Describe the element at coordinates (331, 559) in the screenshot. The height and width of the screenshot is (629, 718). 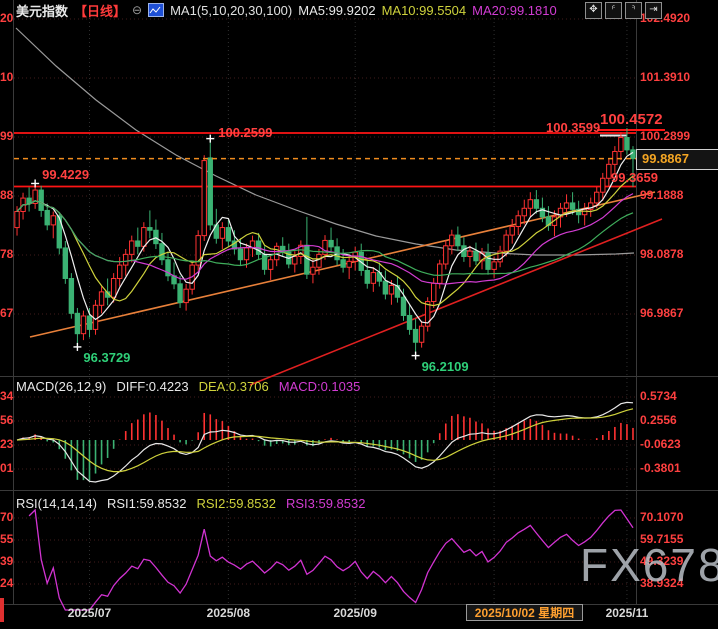
I see `rsi-line` at that location.